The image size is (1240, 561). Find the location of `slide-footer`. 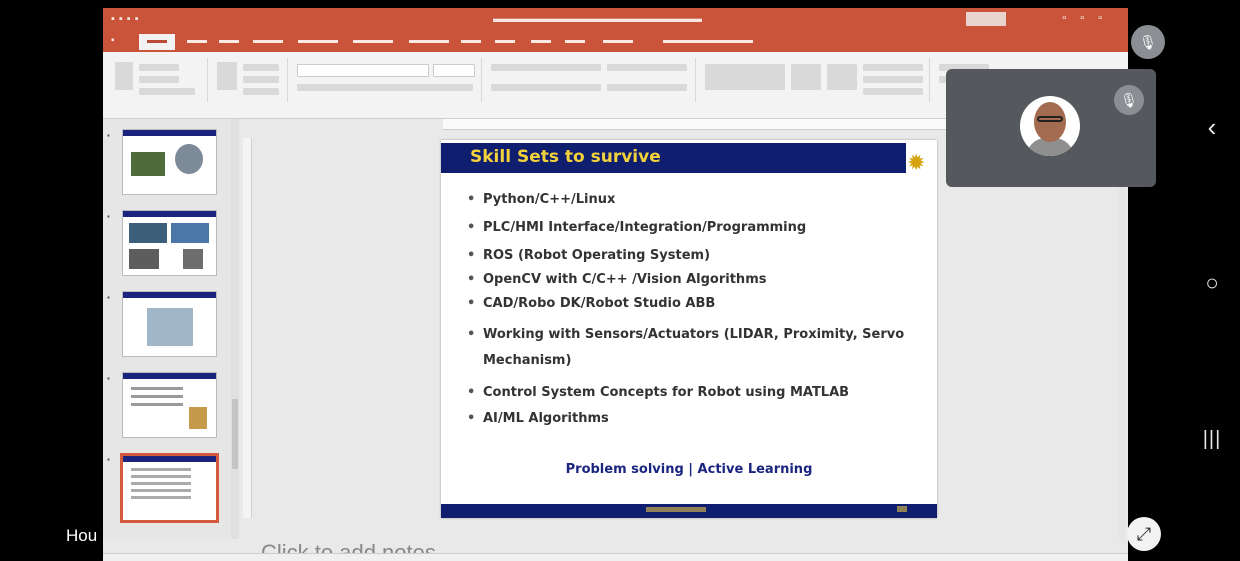

slide-footer is located at coordinates (689, 511).